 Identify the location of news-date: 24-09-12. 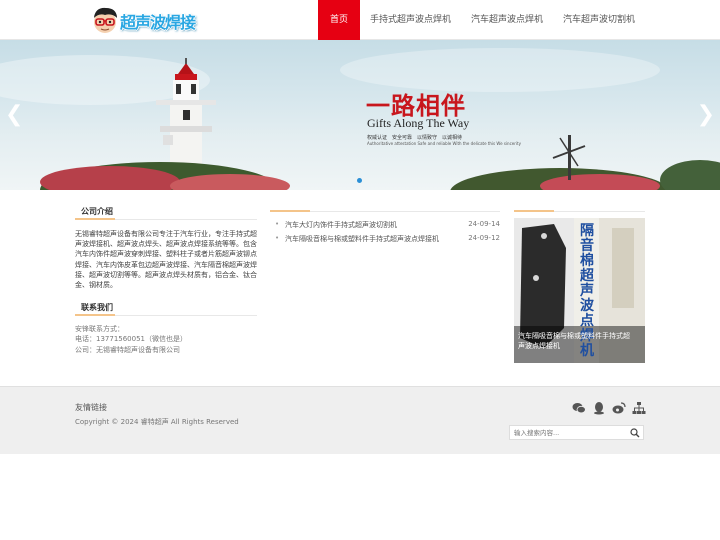
(484, 238).